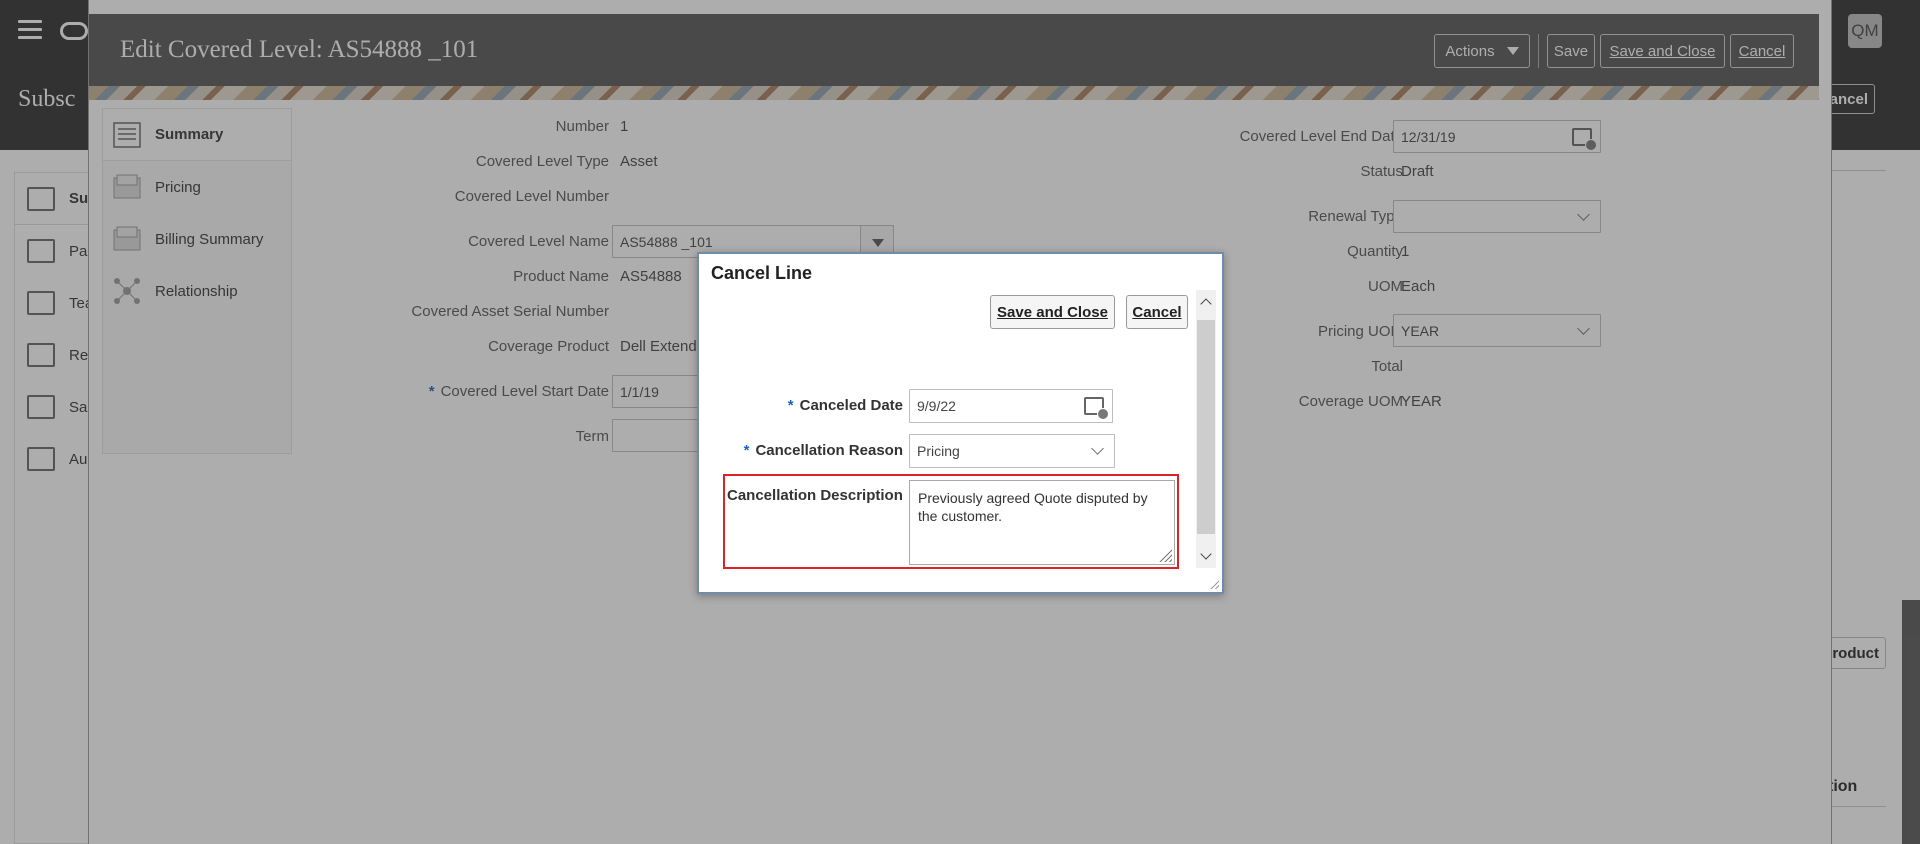  I want to click on dialog-title: Cancel Line, so click(762, 273).